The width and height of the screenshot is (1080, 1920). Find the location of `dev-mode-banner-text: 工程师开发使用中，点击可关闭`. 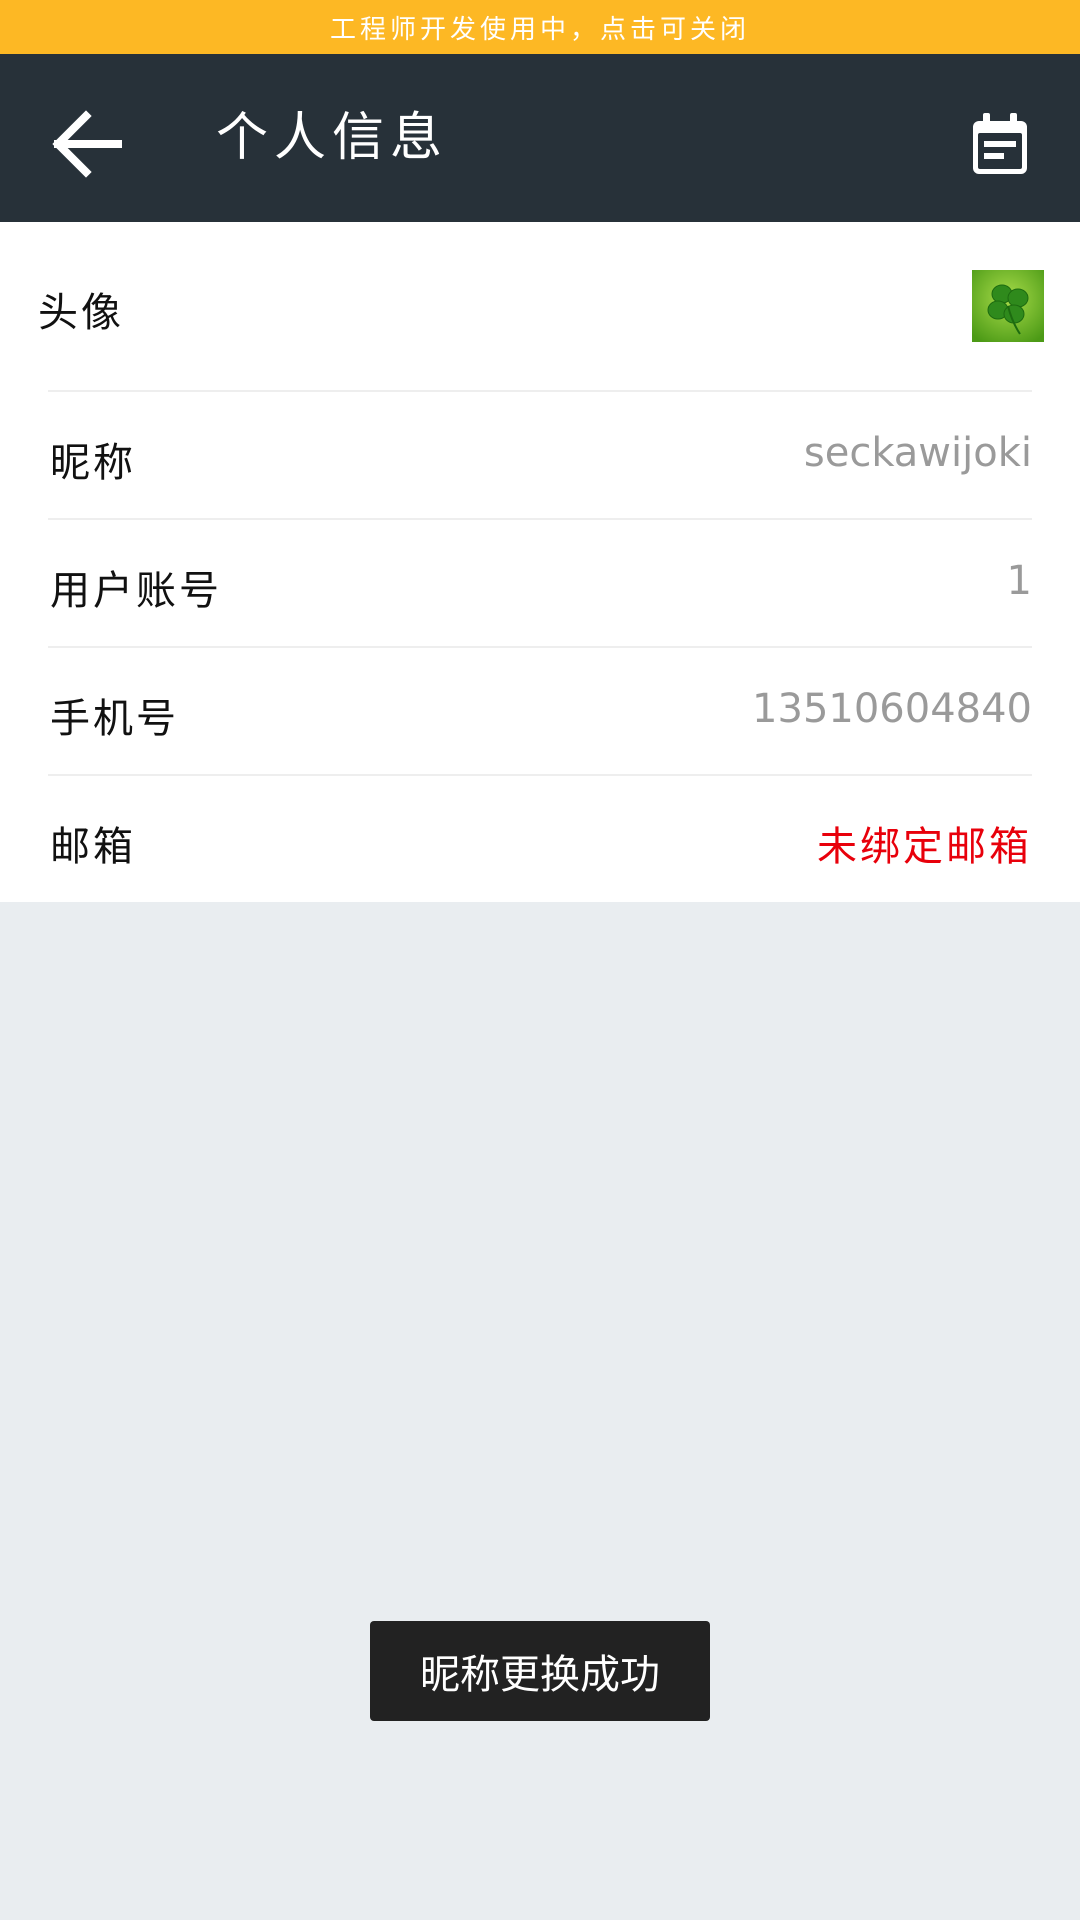

dev-mode-banner-text: 工程师开发使用中，点击可关闭 is located at coordinates (539, 29).